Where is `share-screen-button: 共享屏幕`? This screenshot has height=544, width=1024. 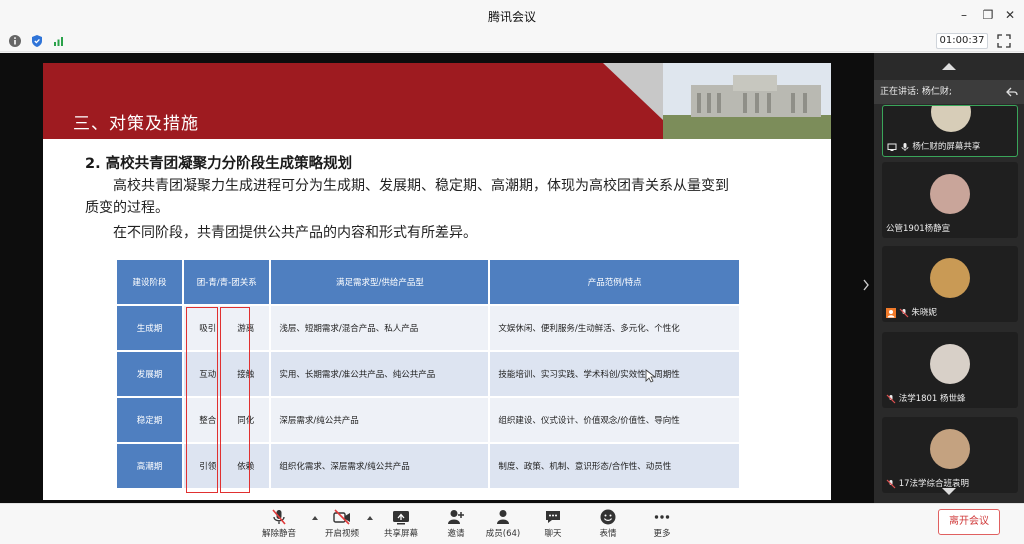 share-screen-button: 共享屏幕 is located at coordinates (401, 525).